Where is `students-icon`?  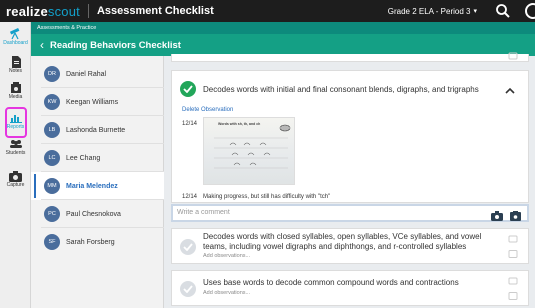 students-icon is located at coordinates (16, 144).